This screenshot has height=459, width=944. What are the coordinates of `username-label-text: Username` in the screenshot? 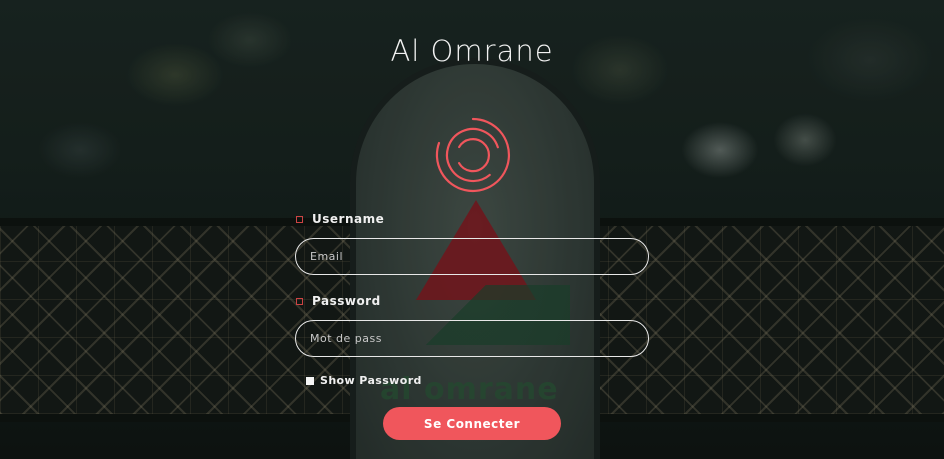 It's located at (348, 219).